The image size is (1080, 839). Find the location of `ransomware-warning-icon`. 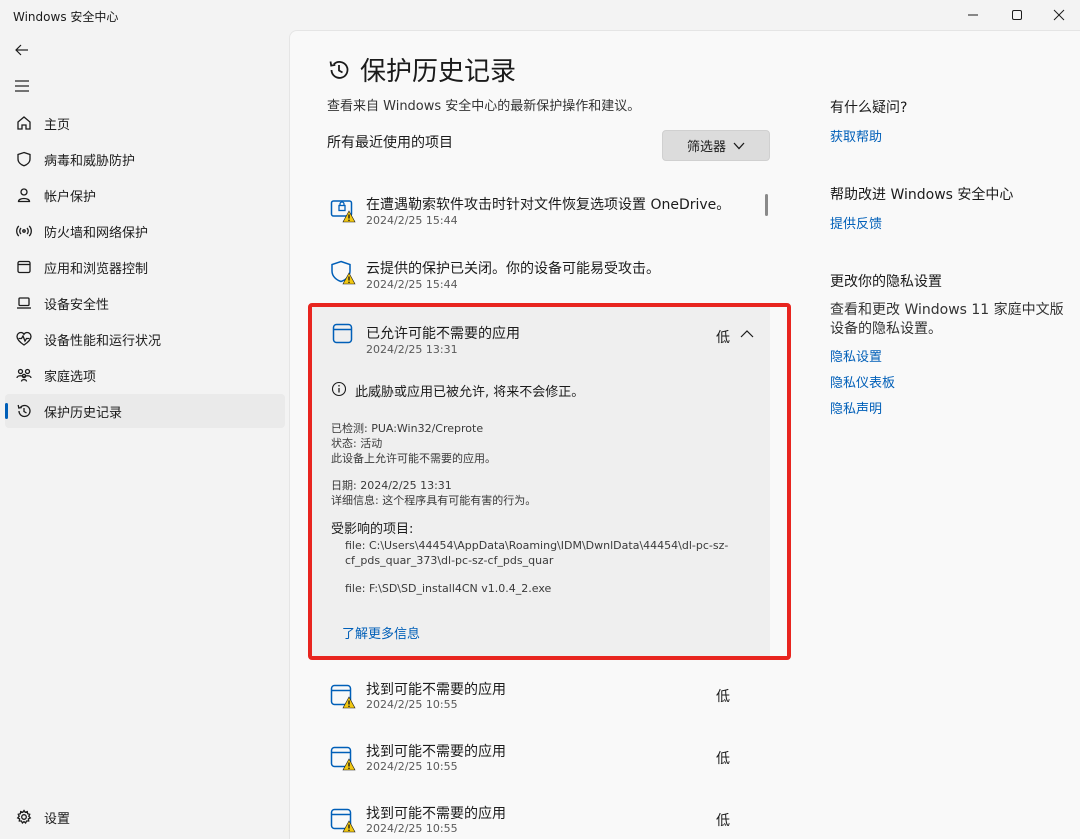

ransomware-warning-icon is located at coordinates (343, 211).